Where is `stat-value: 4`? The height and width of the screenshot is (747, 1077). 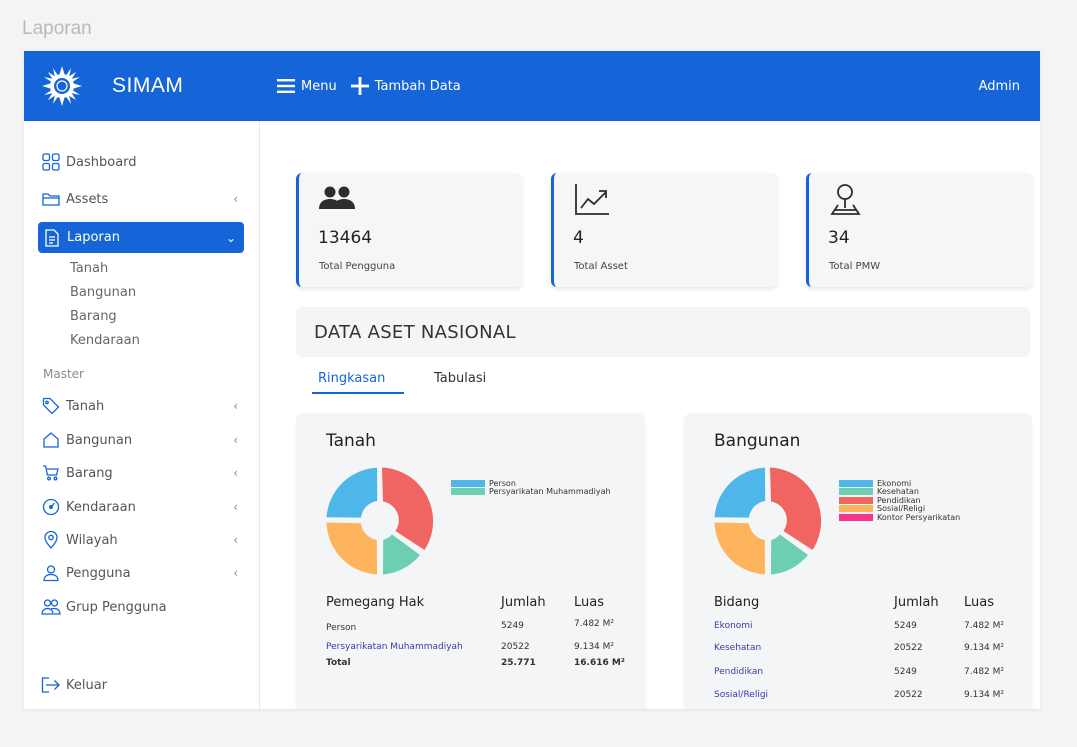 stat-value: 4 is located at coordinates (578, 238).